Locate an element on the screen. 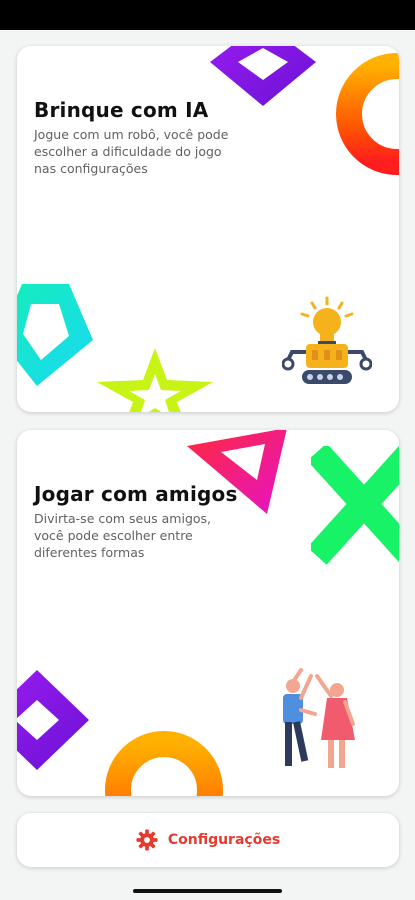 This screenshot has width=415, height=900. card-title: Brinque com IA is located at coordinates (121, 110).